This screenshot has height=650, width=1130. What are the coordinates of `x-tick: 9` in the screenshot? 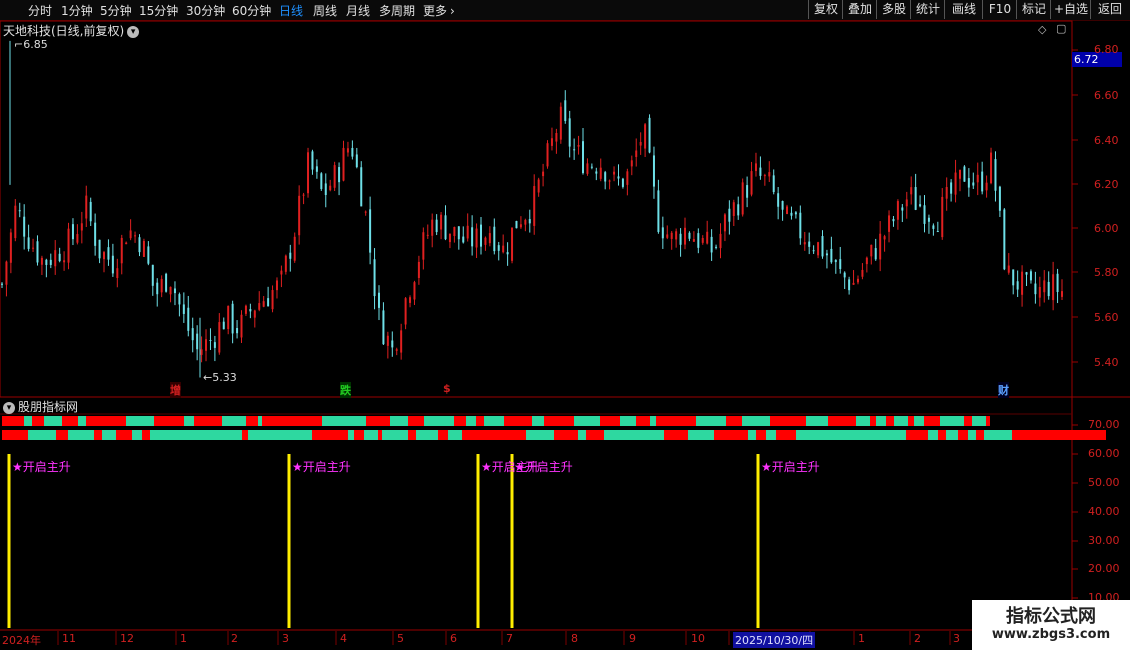 It's located at (632, 638).